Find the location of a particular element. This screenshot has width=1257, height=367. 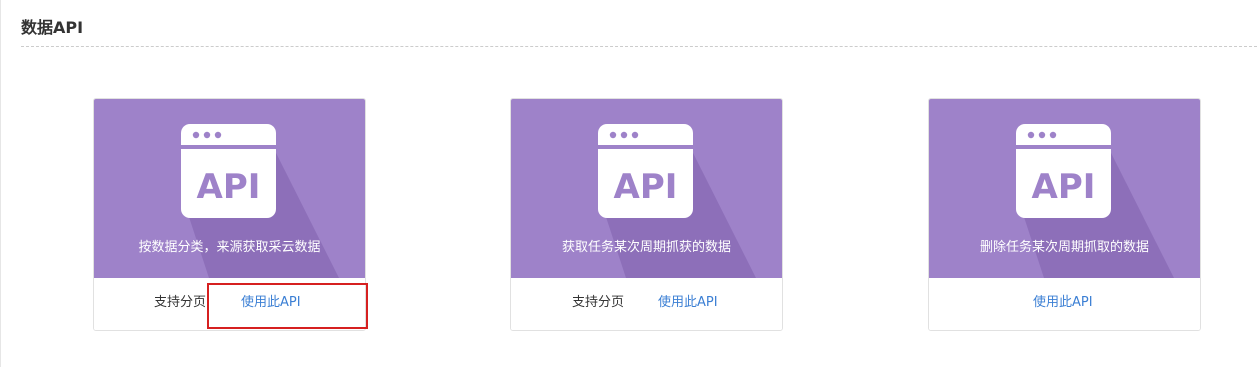

card-description: 删除任务某次周期抓取的数据 is located at coordinates (1064, 247).